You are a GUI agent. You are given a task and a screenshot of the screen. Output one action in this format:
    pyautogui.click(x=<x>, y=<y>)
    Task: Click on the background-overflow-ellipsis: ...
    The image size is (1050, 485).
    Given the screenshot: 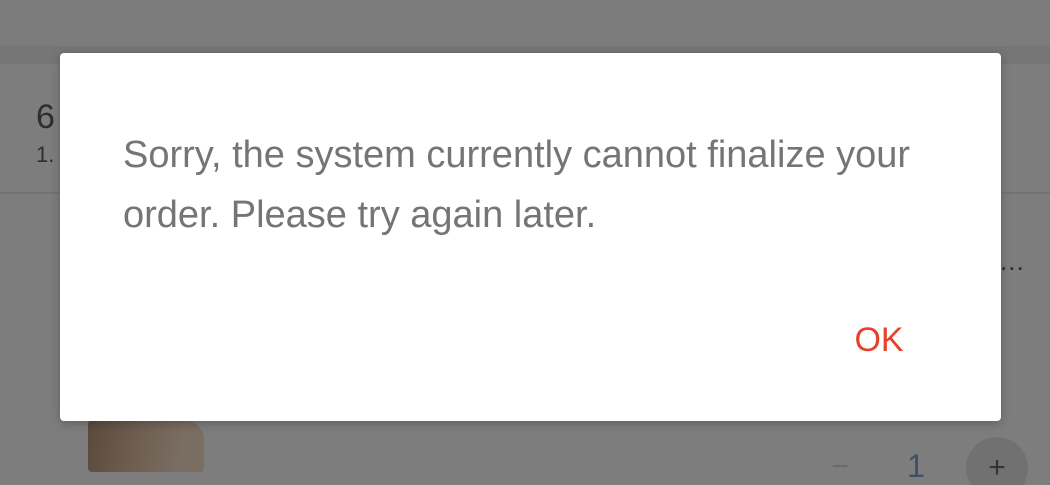 What is the action you would take?
    pyautogui.click(x=1012, y=261)
    